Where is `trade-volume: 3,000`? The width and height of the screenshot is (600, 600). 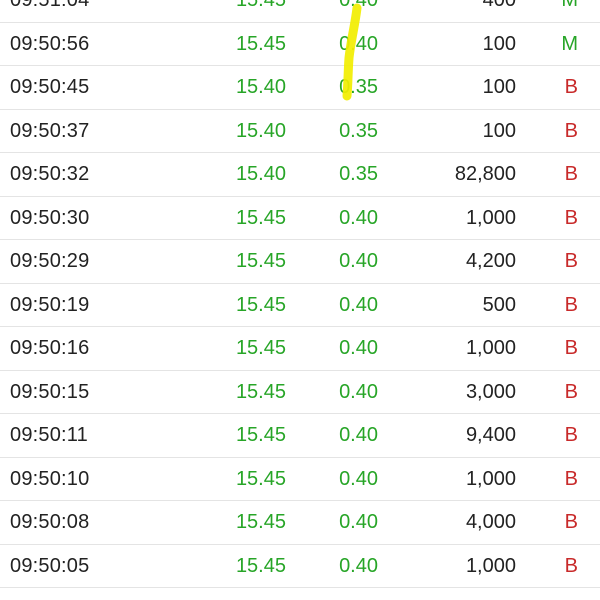 trade-volume: 3,000 is located at coordinates (490, 391).